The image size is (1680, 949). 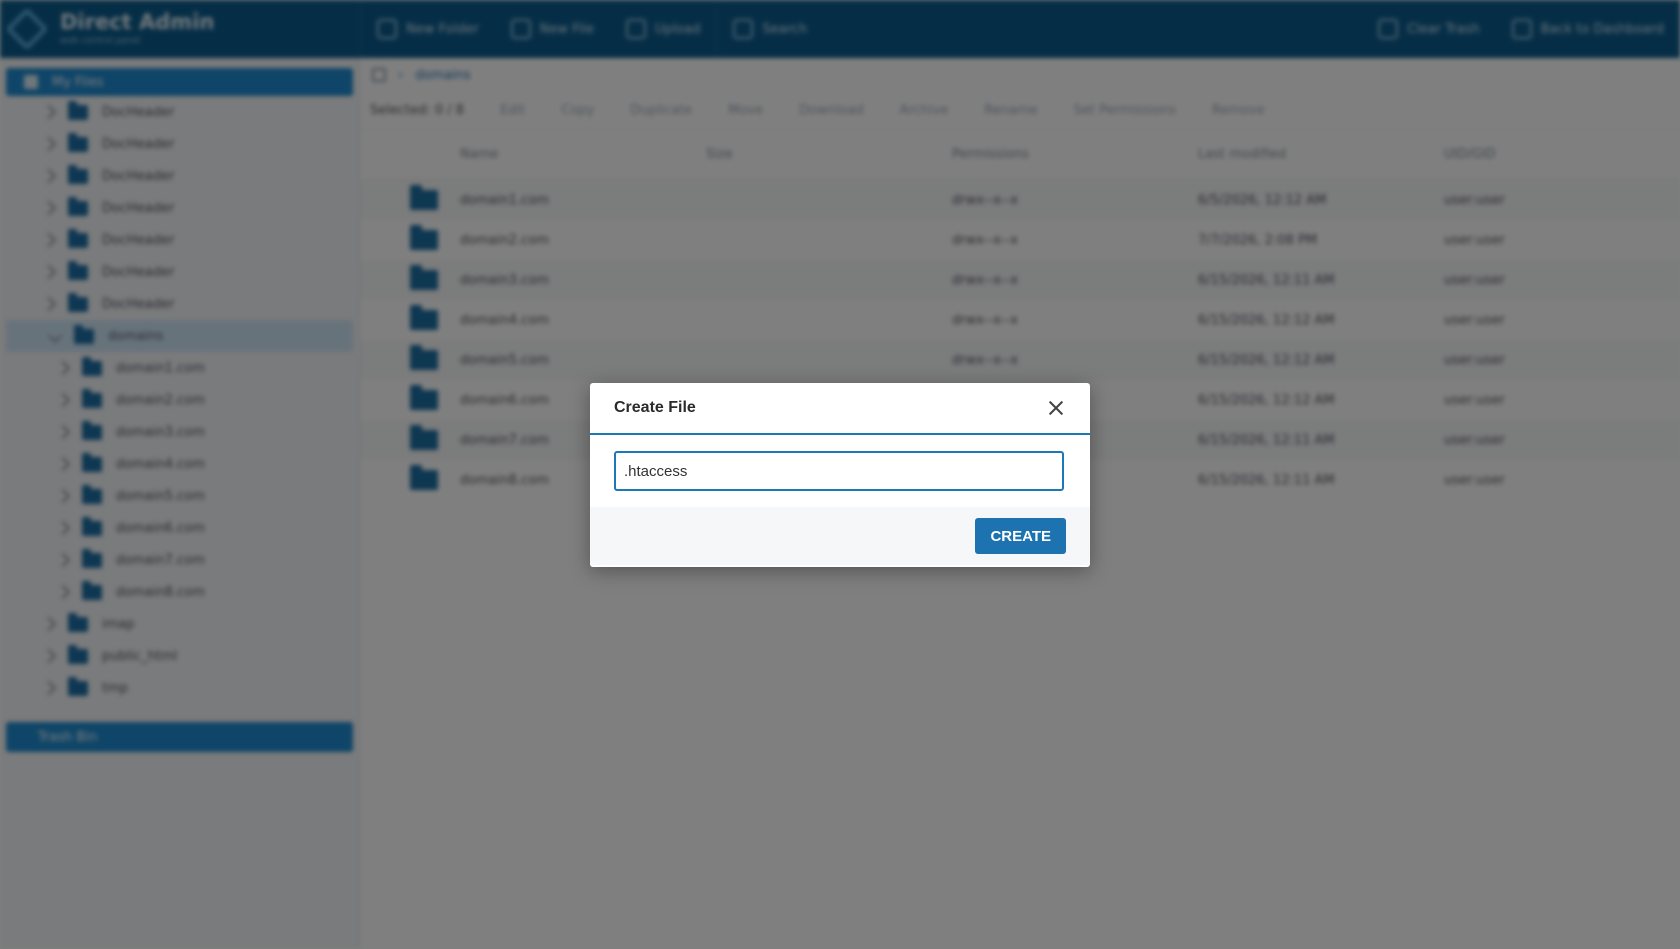 What do you see at coordinates (1056, 408) in the screenshot?
I see `close-icon` at bounding box center [1056, 408].